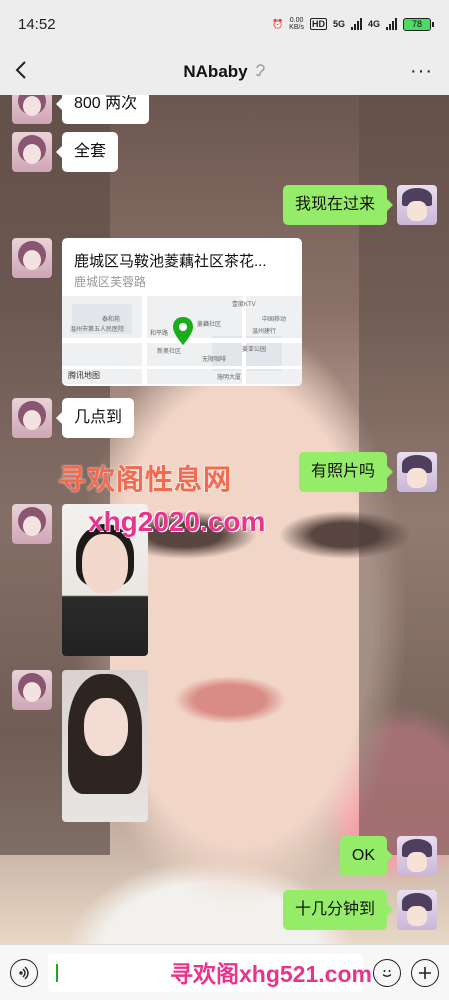 Image resolution: width=449 pixels, height=1000 pixels. I want to click on battery-icon: 78, so click(418, 24).